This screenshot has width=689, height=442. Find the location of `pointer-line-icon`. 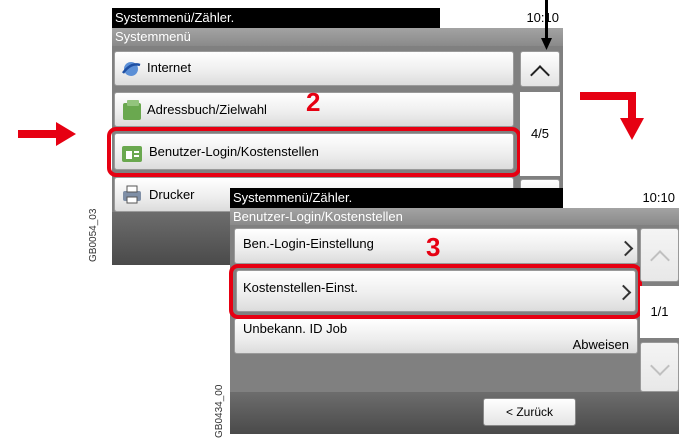

pointer-line-icon is located at coordinates (547, 26).